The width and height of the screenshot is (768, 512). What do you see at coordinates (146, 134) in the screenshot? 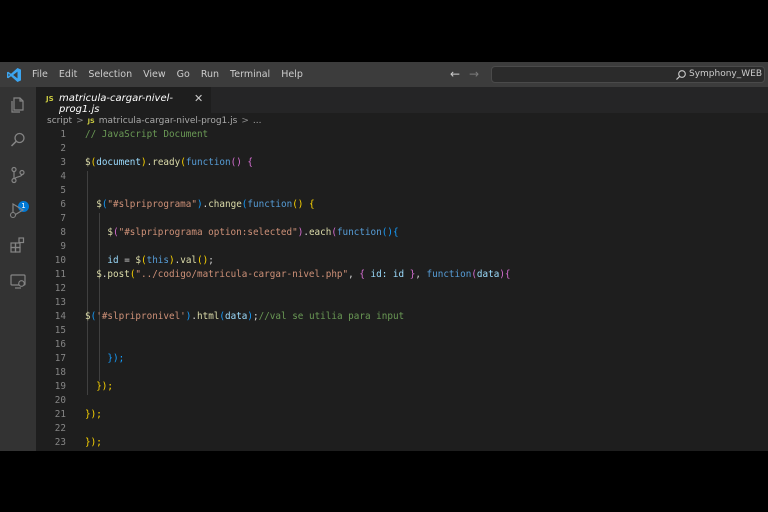
I see `code-line: // JavaScript Document` at bounding box center [146, 134].